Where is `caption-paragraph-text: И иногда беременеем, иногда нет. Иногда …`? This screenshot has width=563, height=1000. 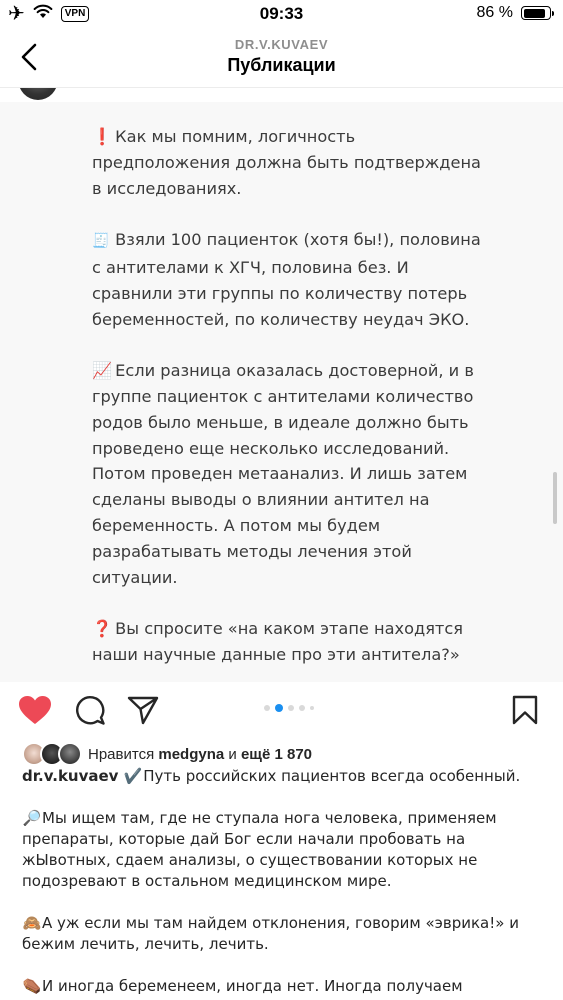 caption-paragraph-text: И иногда беременеем, иногда нет. Иногда … is located at coordinates (252, 986).